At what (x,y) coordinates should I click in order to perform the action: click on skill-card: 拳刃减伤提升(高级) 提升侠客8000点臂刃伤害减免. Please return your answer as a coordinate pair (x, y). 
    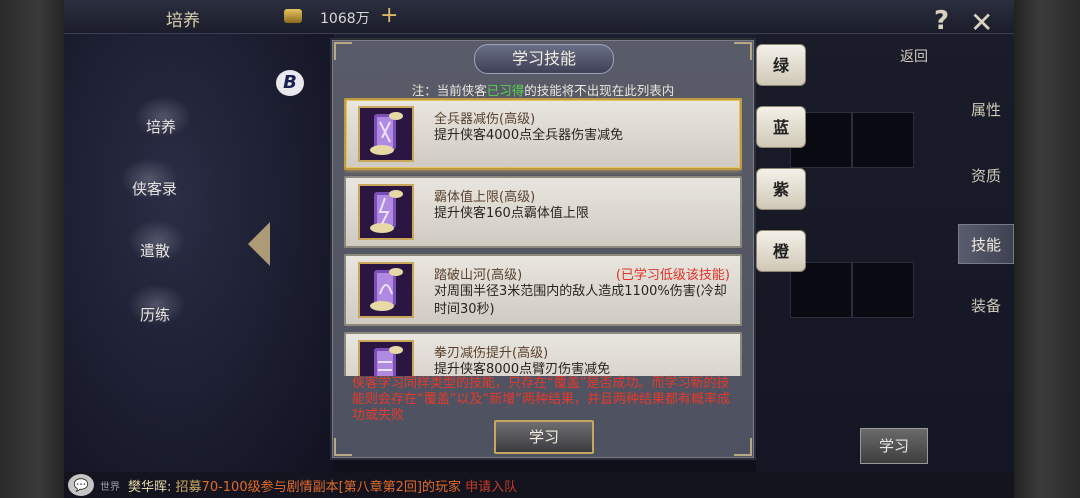
    Looking at the image, I should click on (543, 354).